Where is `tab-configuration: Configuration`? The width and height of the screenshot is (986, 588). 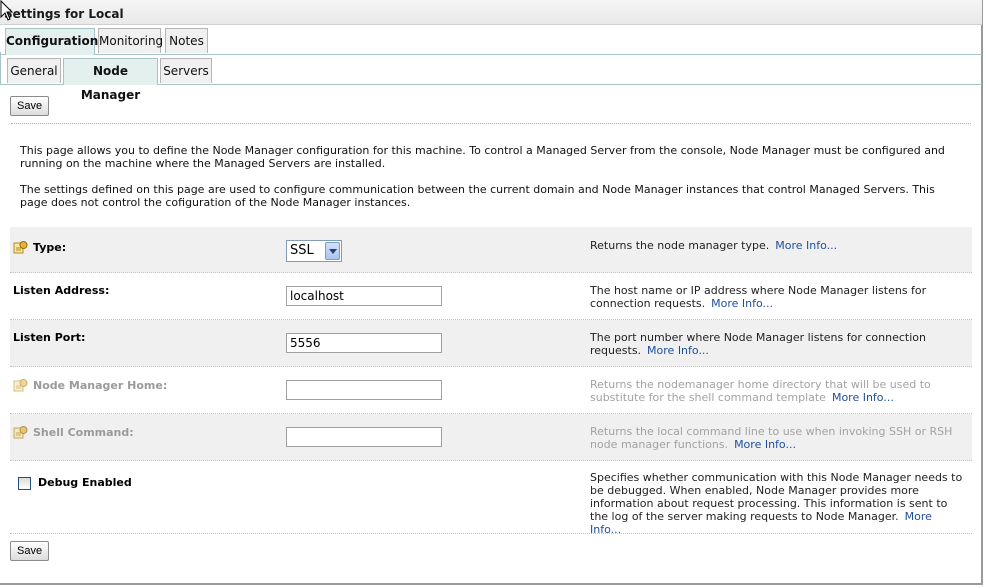 tab-configuration: Configuration is located at coordinates (51, 41).